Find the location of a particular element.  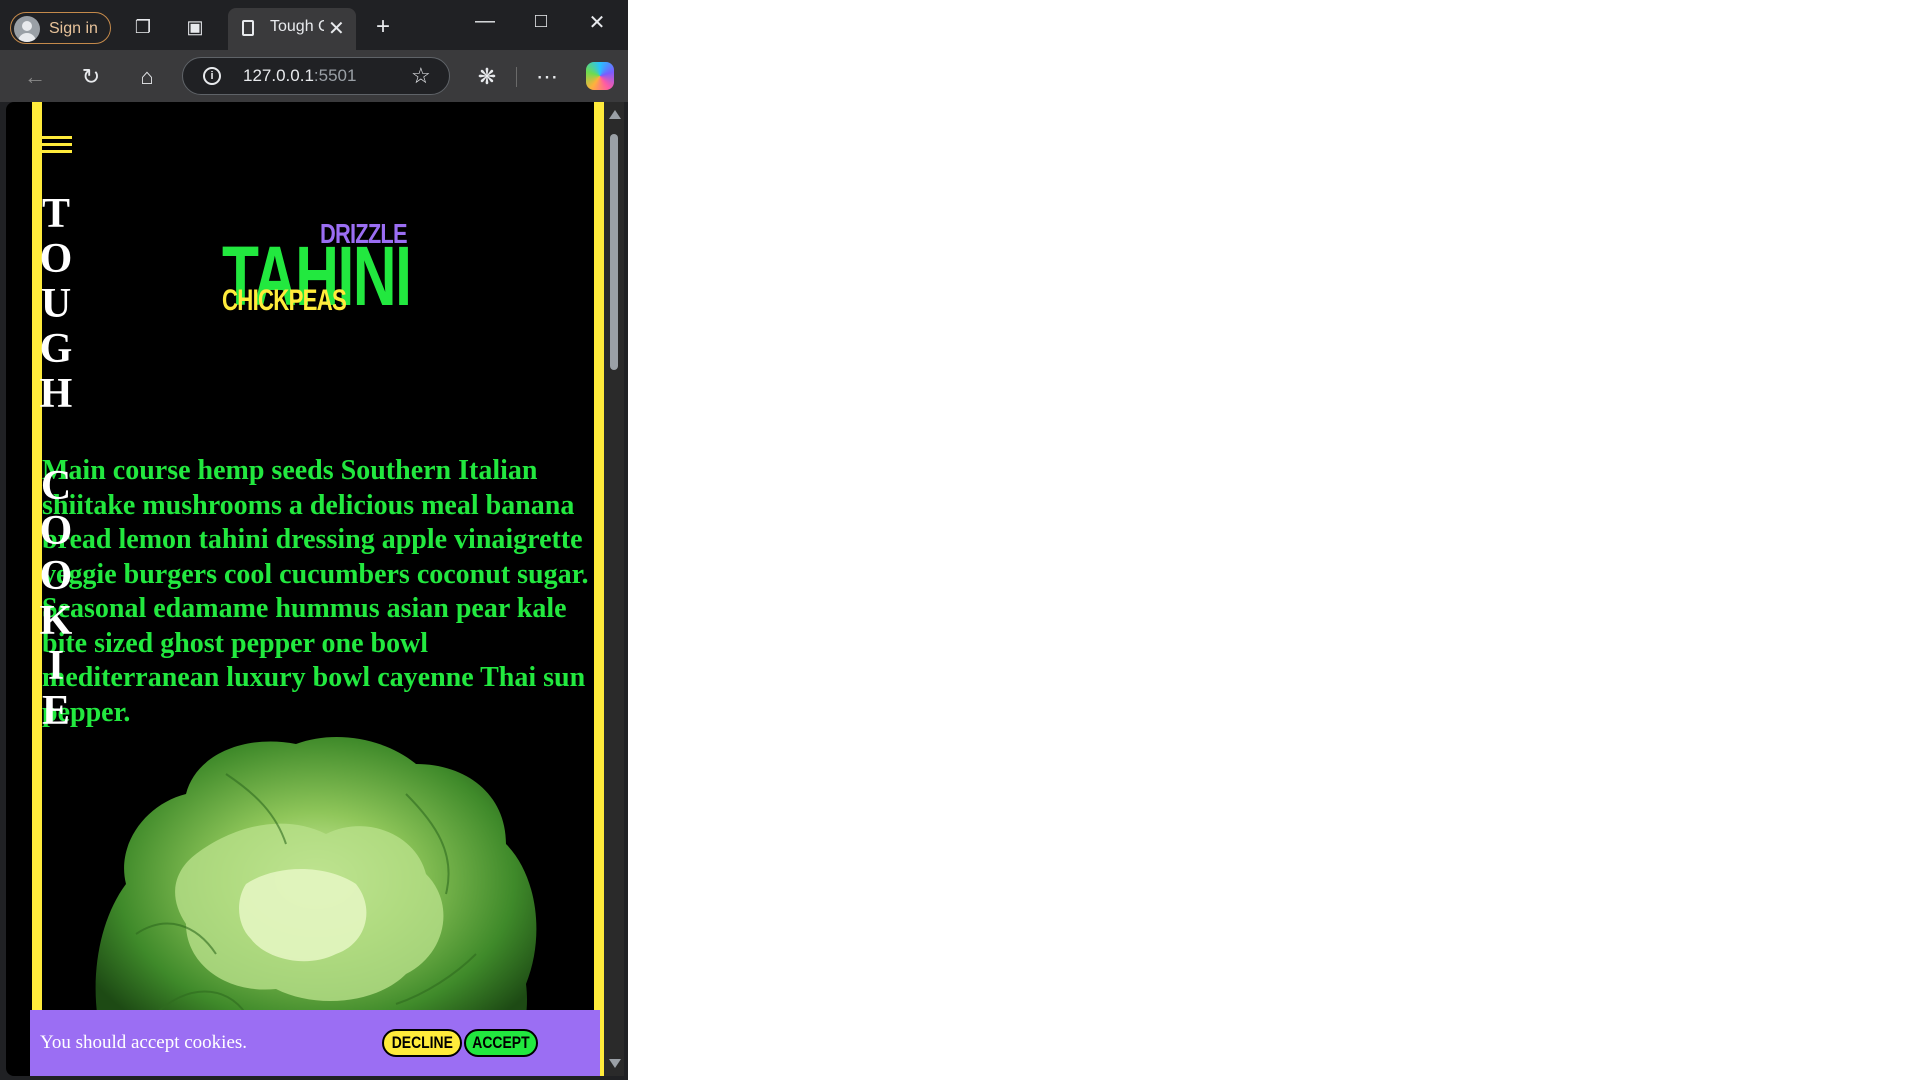

brand-tough-letter: T is located at coordinates (55, 214).